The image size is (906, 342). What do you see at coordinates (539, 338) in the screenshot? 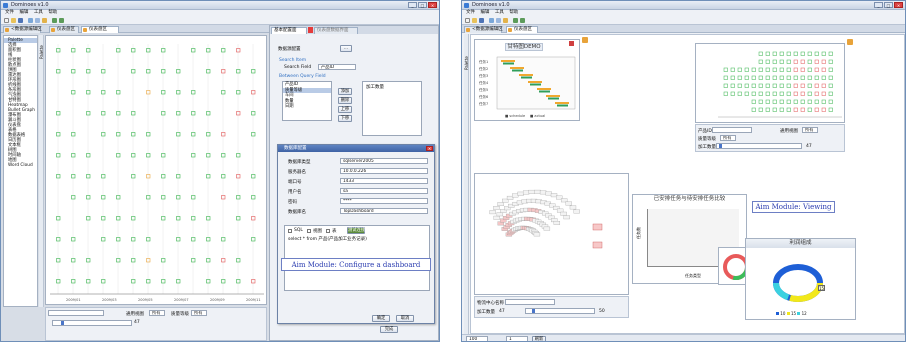
I see `refresh-button: 刷新` at bounding box center [539, 338].